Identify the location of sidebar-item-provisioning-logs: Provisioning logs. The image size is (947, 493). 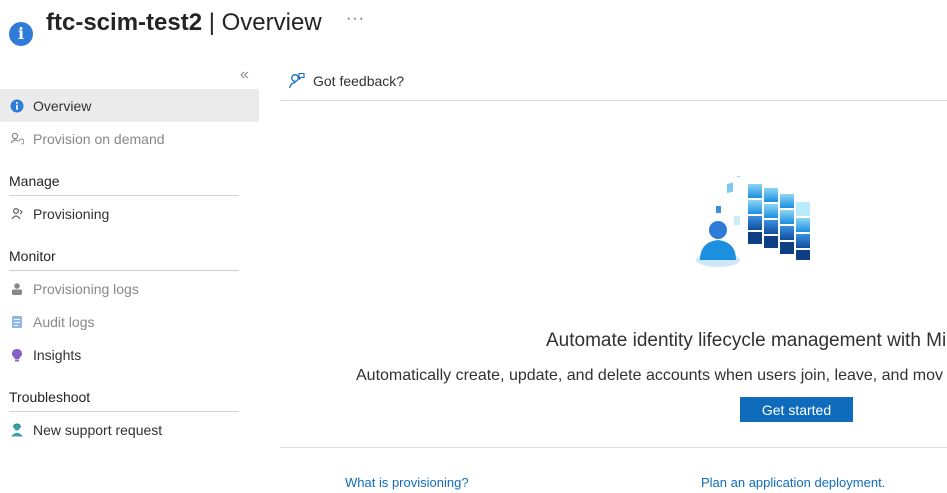
(129, 288).